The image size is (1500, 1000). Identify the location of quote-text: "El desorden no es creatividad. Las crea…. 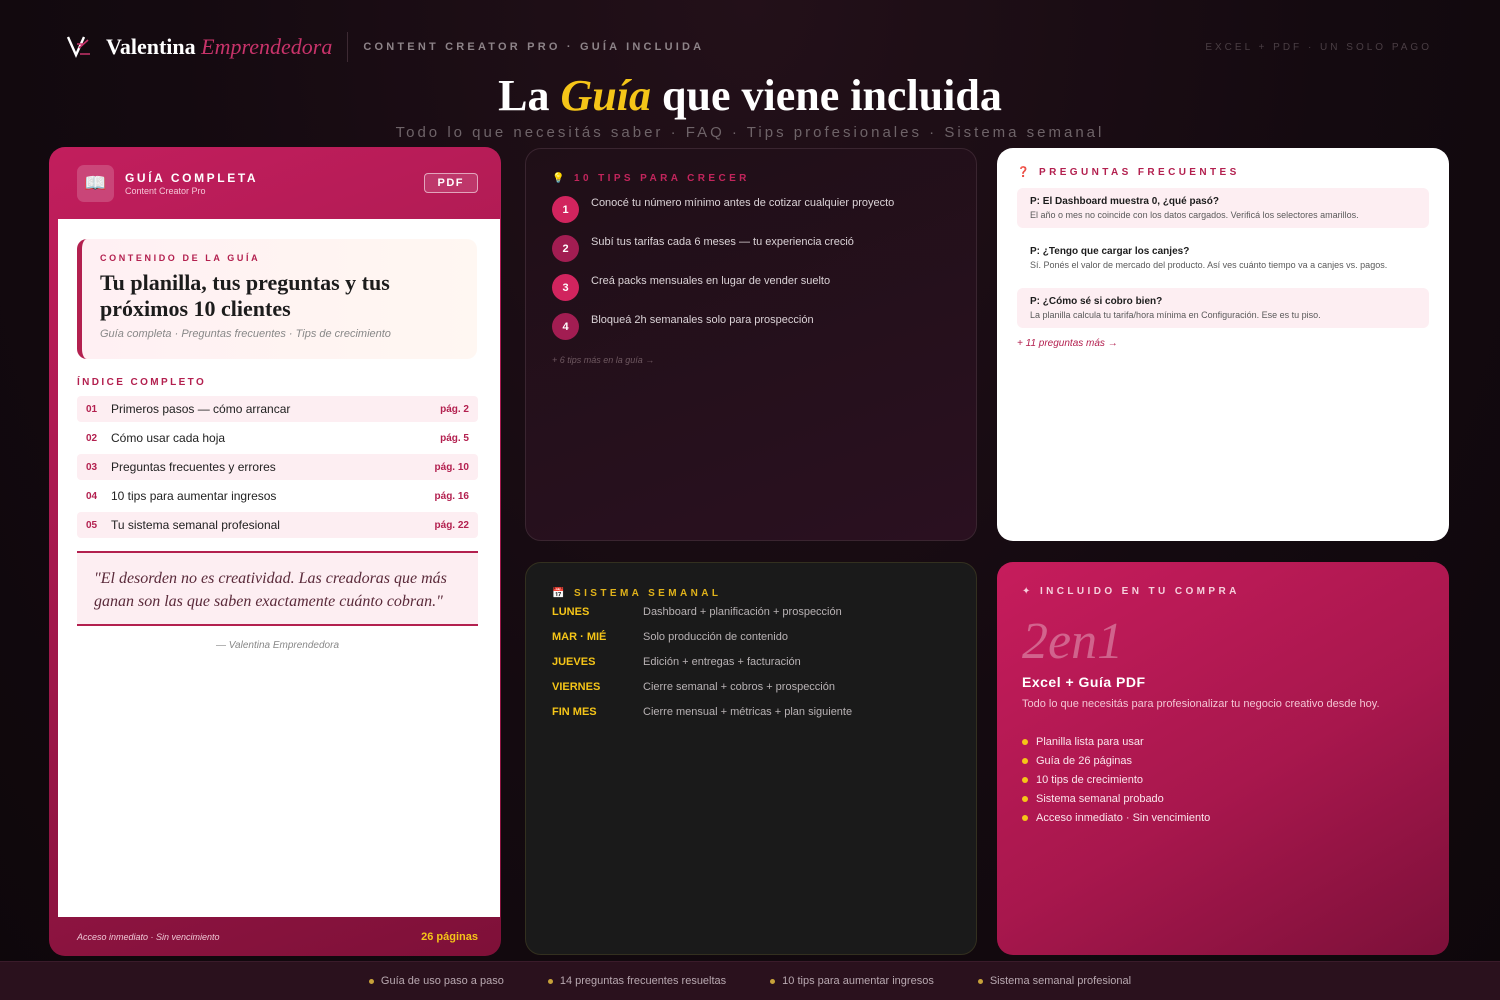
(270, 590).